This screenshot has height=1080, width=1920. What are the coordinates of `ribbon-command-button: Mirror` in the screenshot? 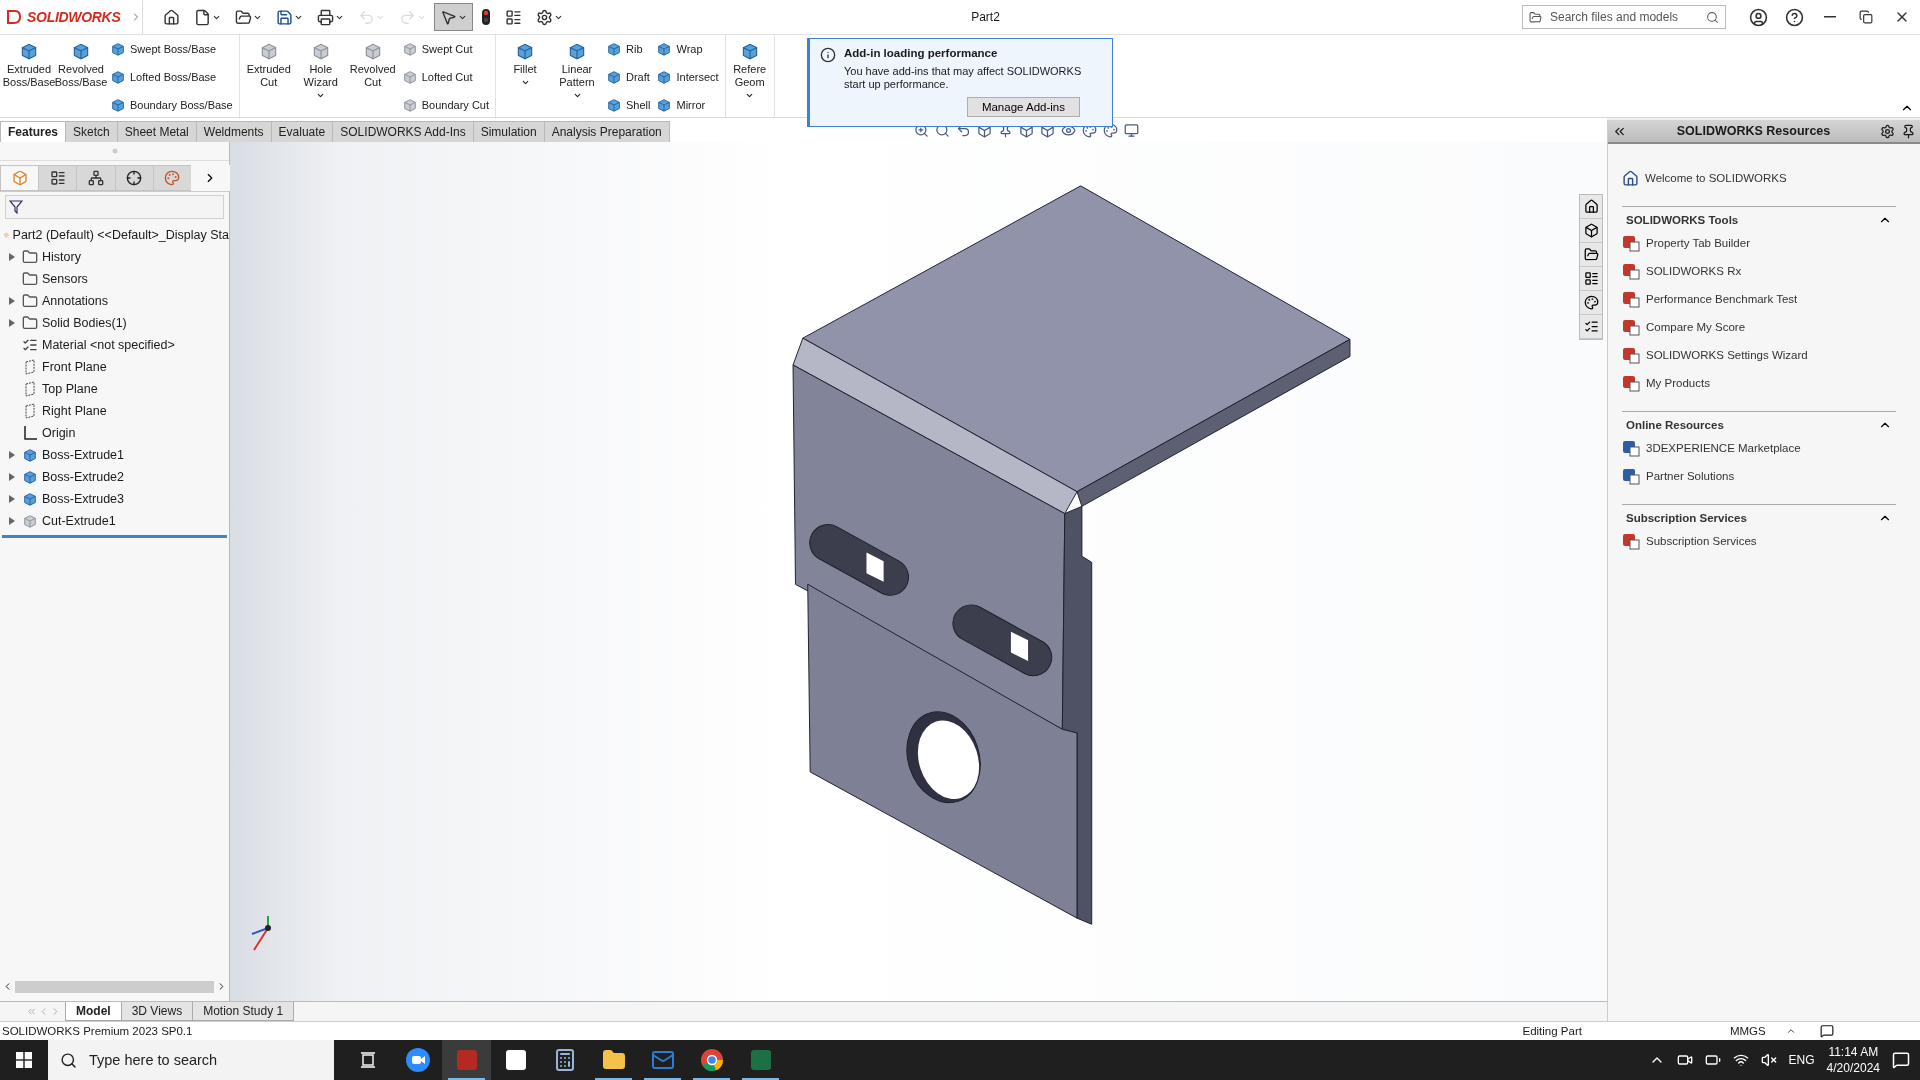 It's located at (687, 105).